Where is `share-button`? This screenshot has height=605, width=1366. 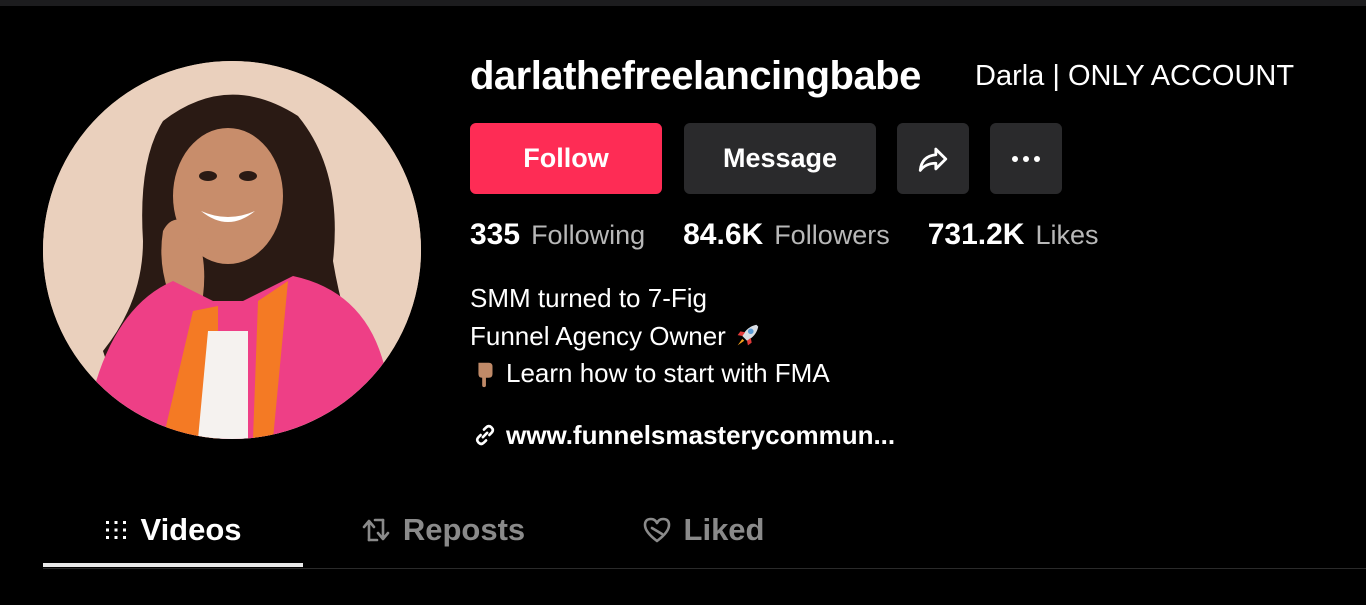
share-button is located at coordinates (933, 158).